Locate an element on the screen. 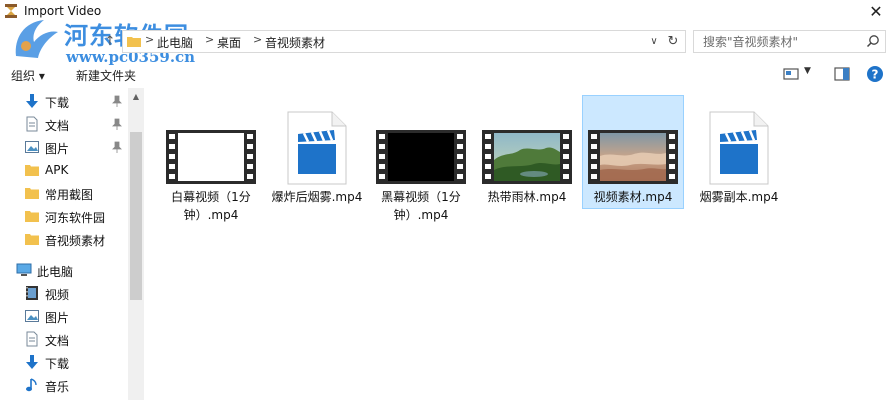  sidebar-item-label: 音视频素材 is located at coordinates (75, 241).